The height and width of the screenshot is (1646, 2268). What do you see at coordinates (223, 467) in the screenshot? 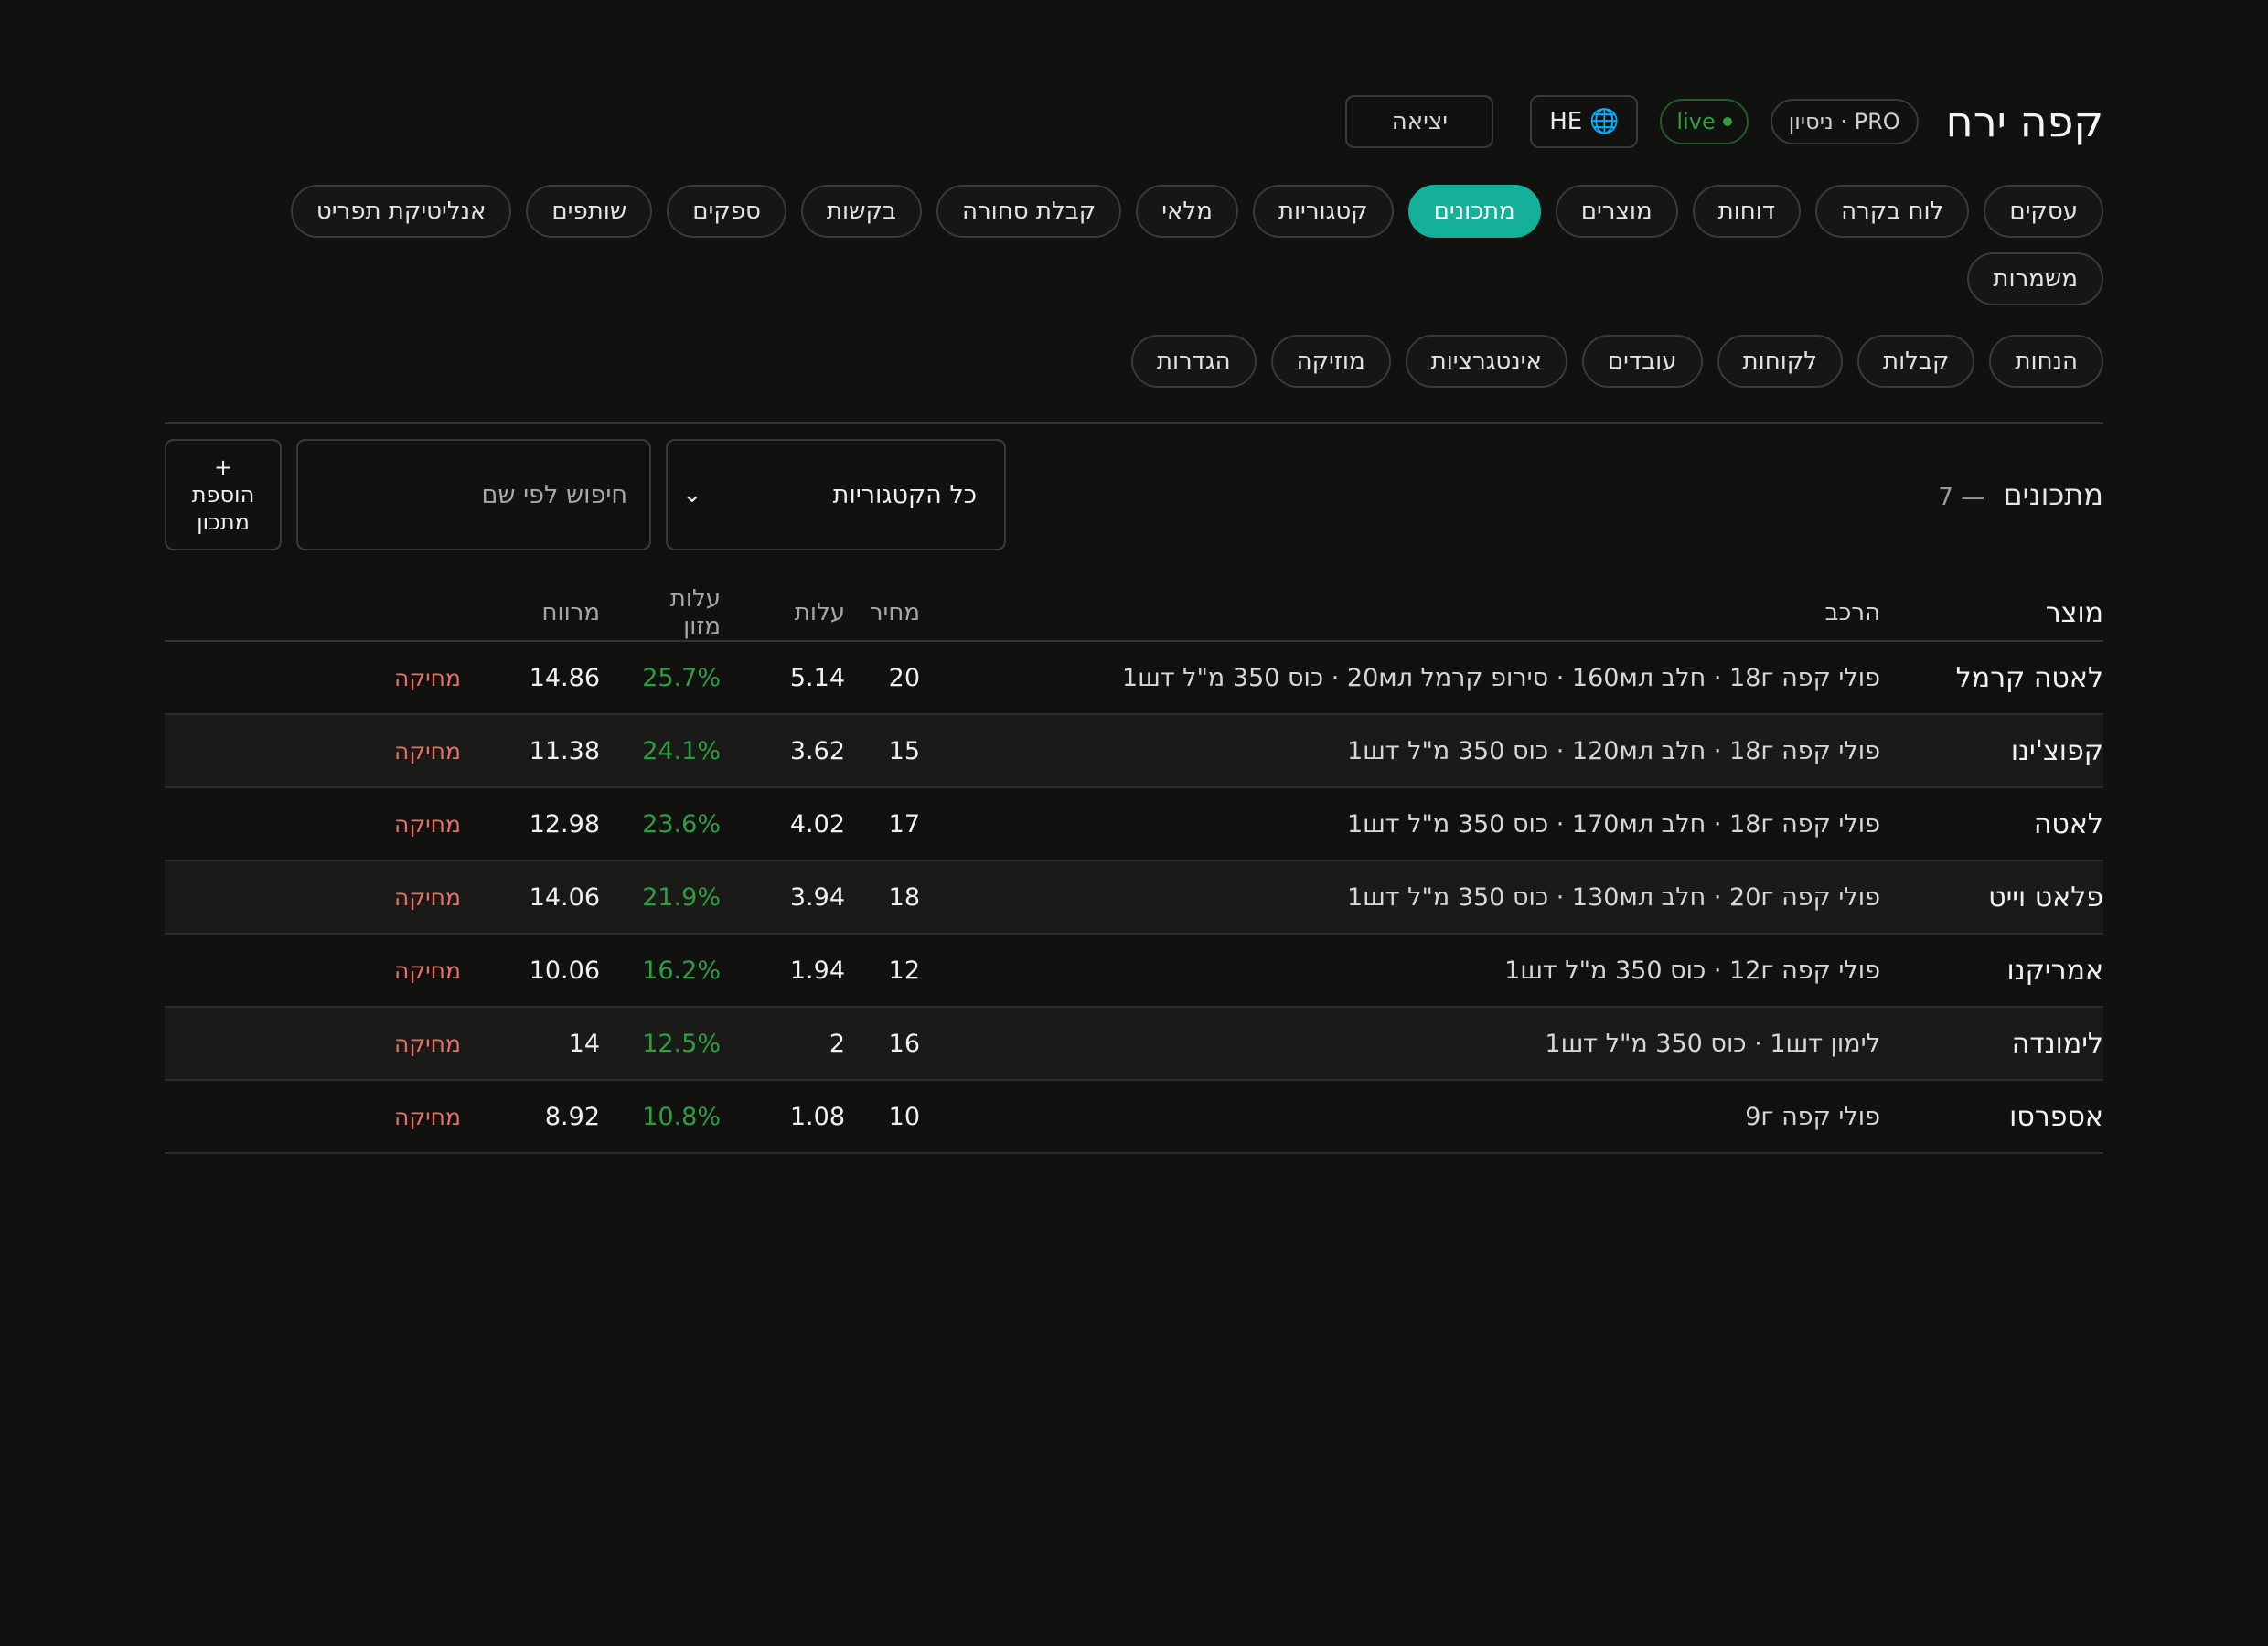
I see `plus-icon: +` at bounding box center [223, 467].